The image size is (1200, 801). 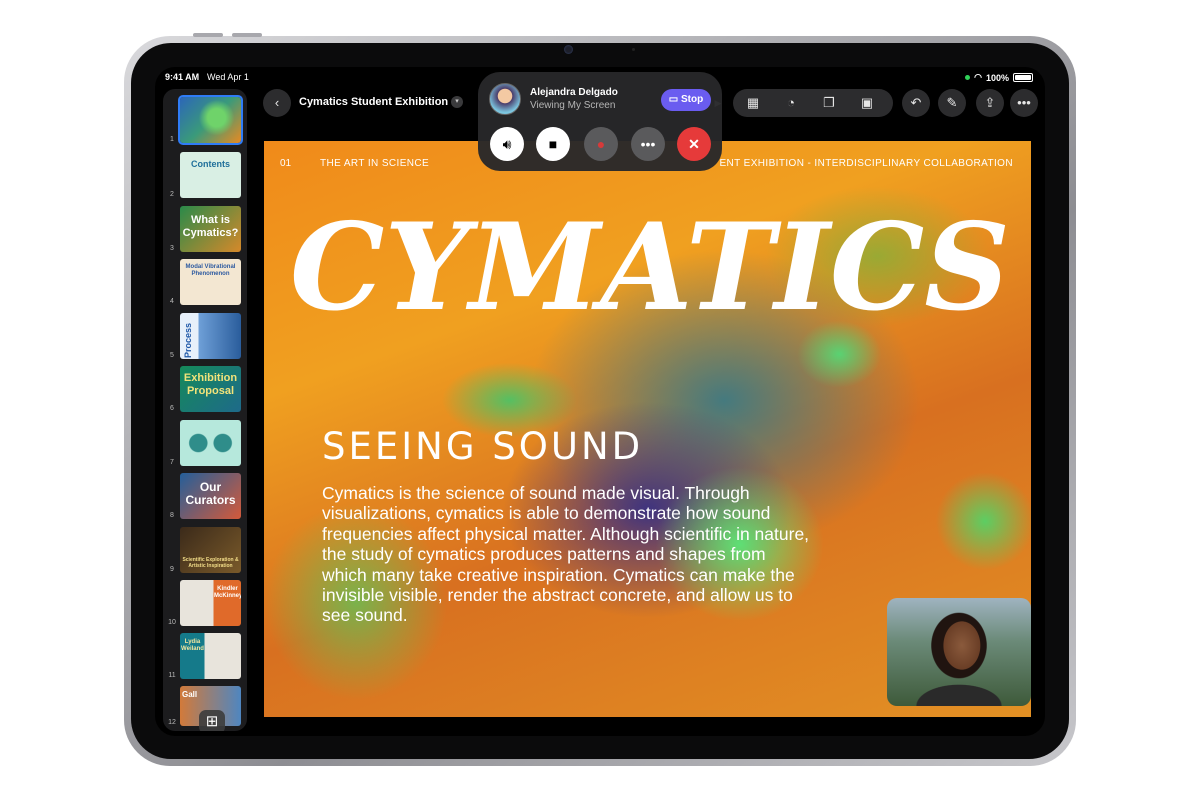 I want to click on mute-button: ●, so click(x=601, y=144).